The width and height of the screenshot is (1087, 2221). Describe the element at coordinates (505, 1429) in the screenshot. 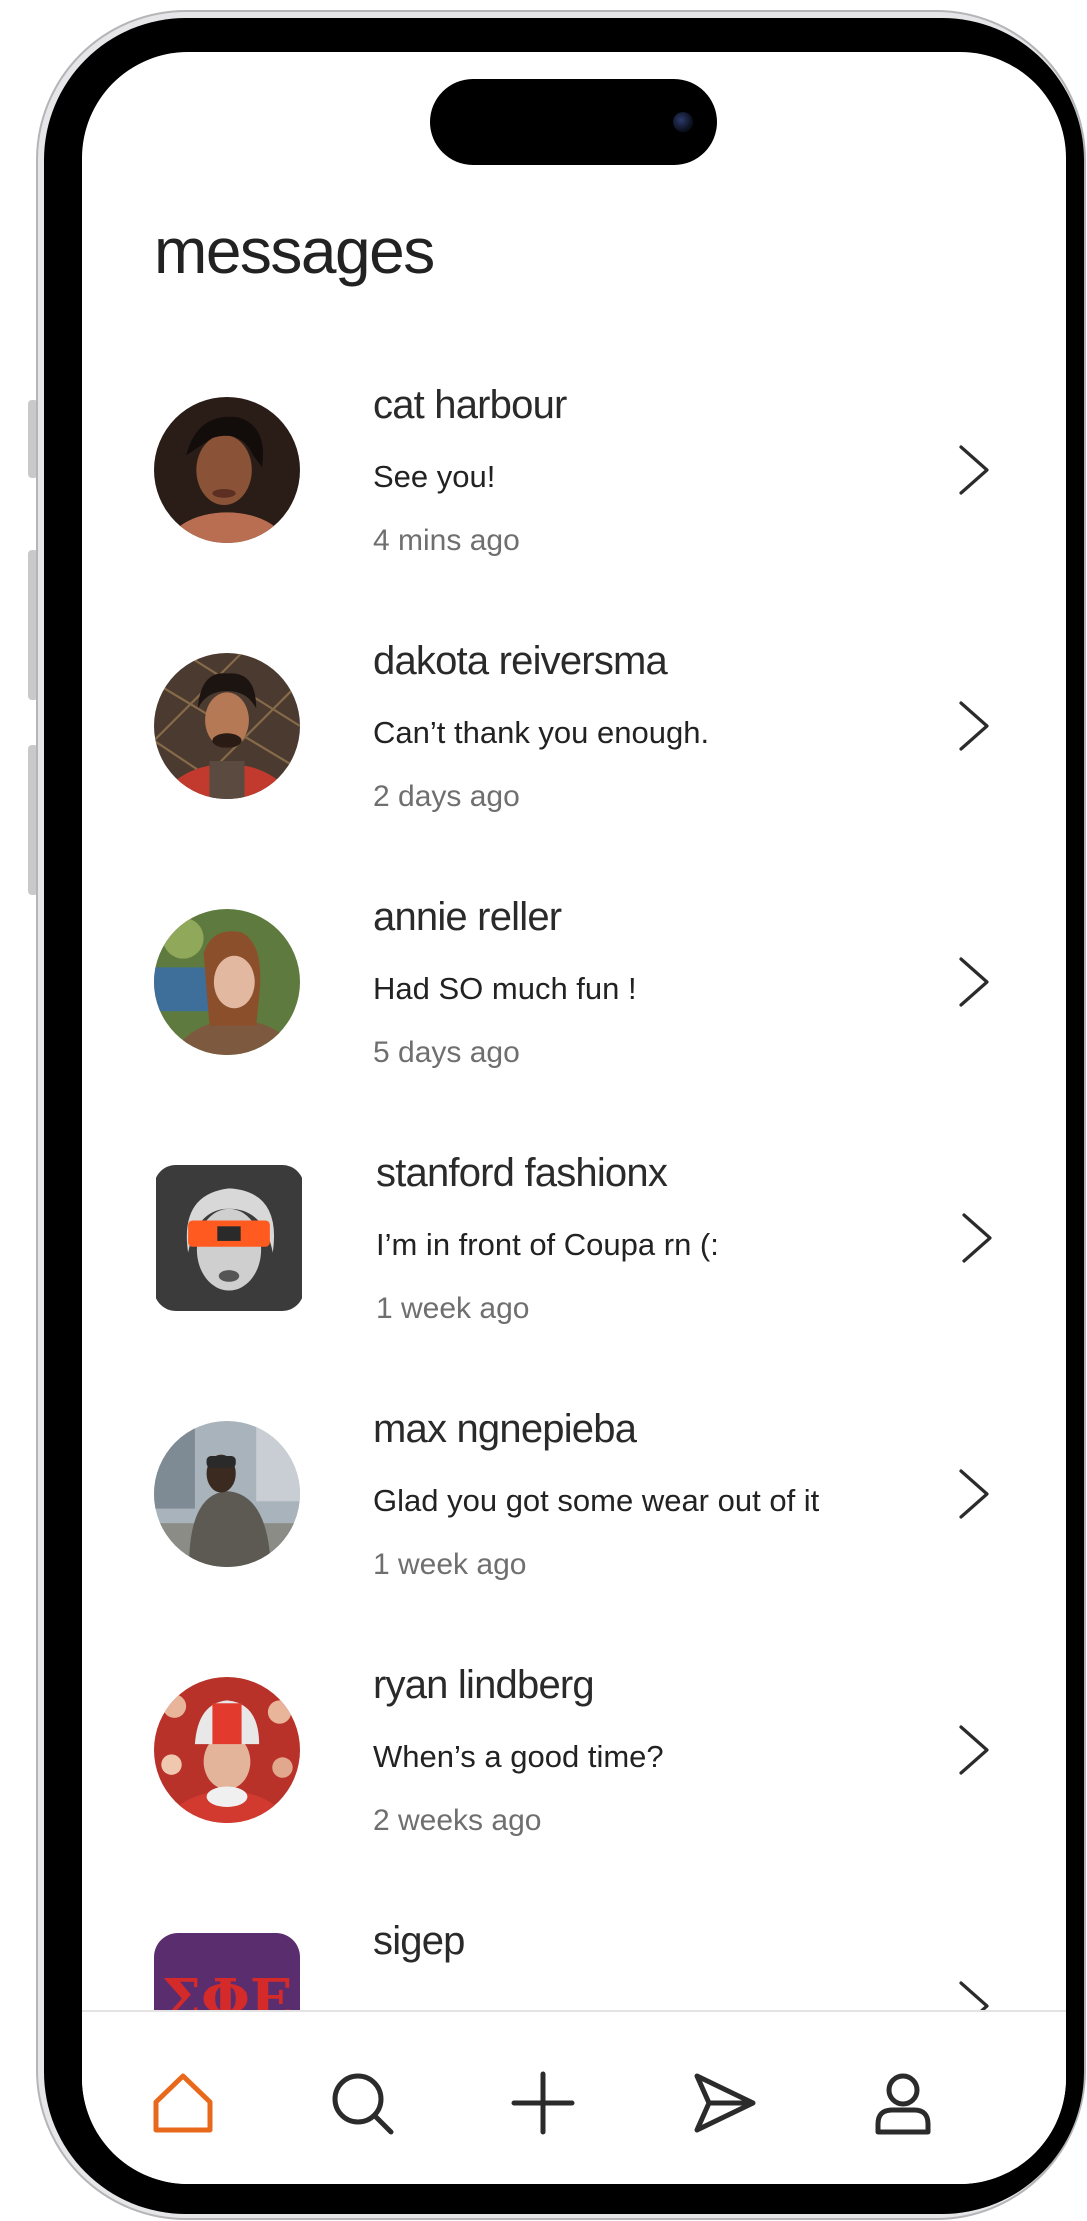

I see `contact-name: max ngnepieba` at that location.